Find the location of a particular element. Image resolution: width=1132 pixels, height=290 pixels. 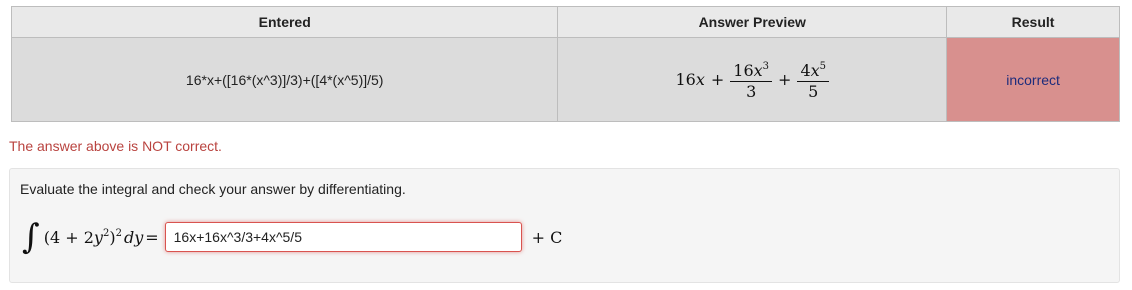

answer-preview-math: 16x + 16x3 3 + 4x5 5 is located at coordinates (752, 79).